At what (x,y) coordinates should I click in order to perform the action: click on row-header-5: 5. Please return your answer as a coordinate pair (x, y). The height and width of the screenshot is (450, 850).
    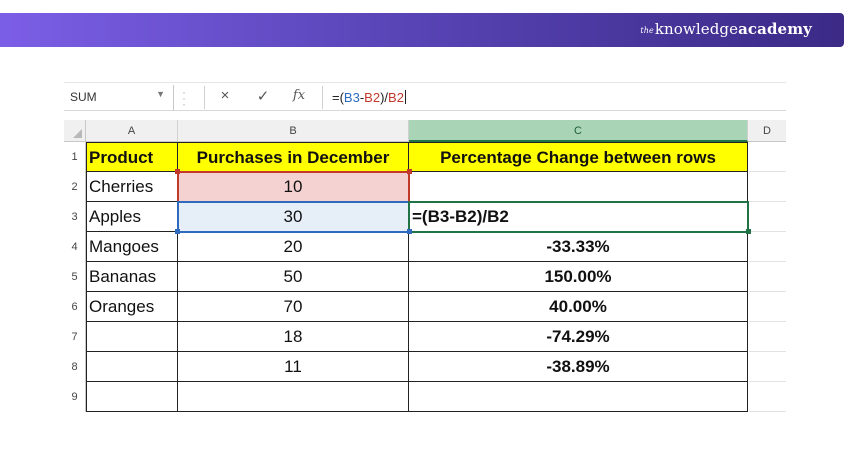
    Looking at the image, I should click on (75, 277).